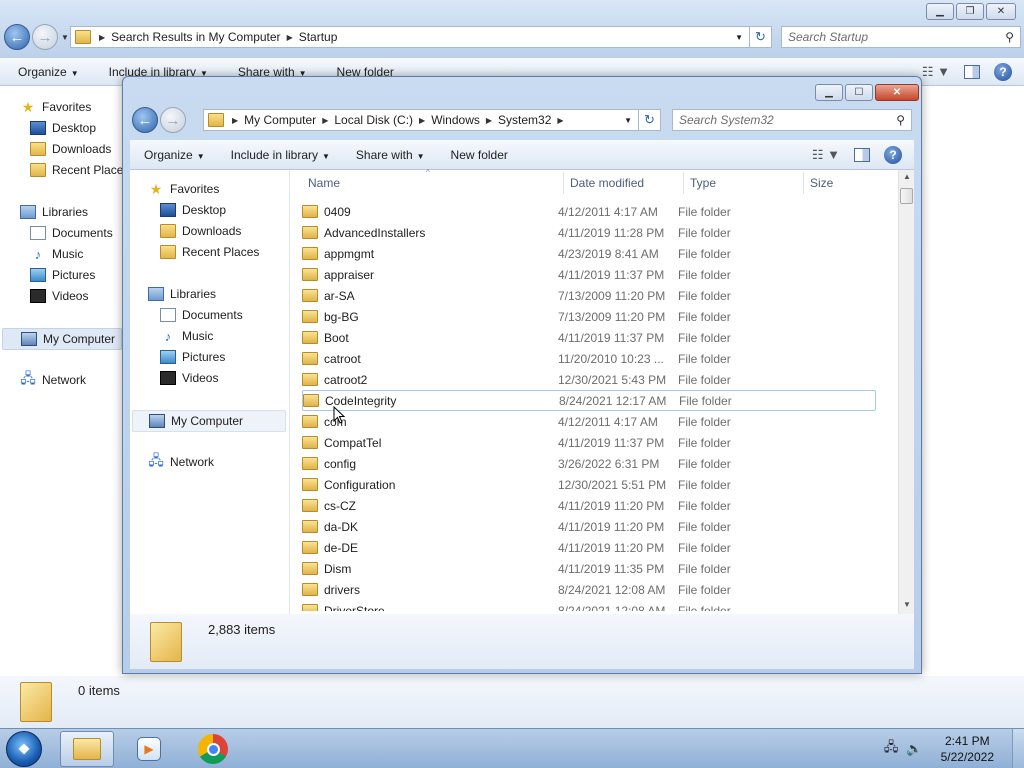  Describe the element at coordinates (62, 339) in the screenshot. I see `back-nav-my-computer: My Computer` at that location.